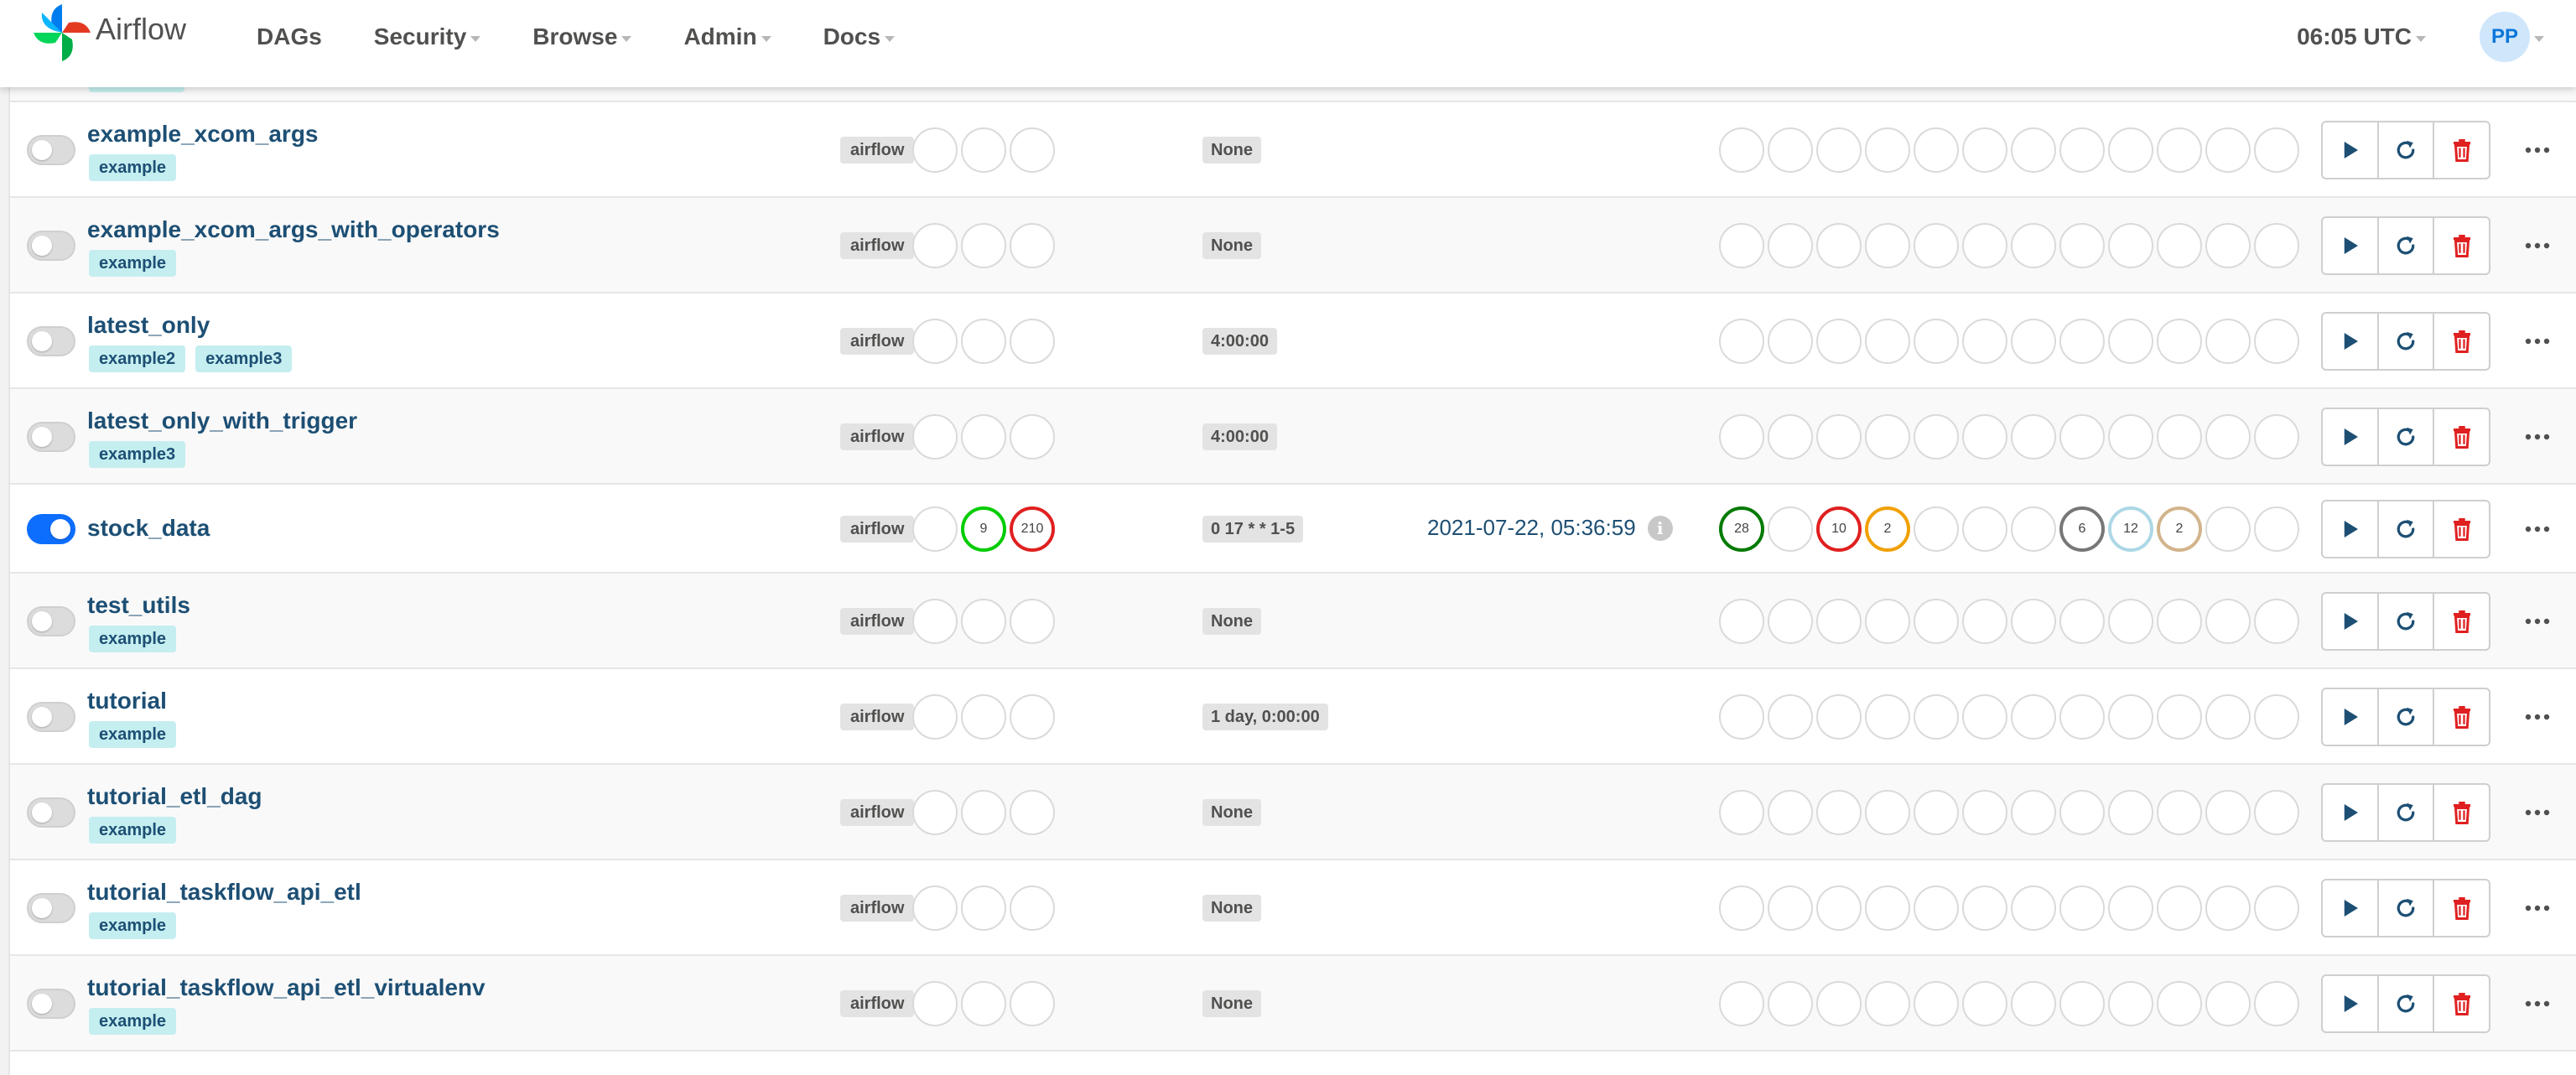 The height and width of the screenshot is (1075, 2576). I want to click on dag-tag: example3, so click(137, 454).